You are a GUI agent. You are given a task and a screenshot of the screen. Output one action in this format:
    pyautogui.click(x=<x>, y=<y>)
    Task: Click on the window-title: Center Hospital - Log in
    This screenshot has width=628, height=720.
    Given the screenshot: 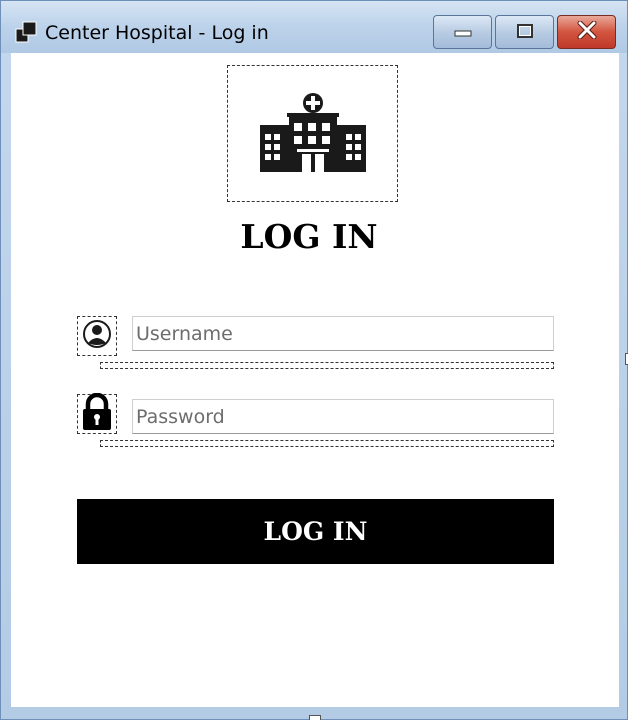 What is the action you would take?
    pyautogui.click(x=157, y=33)
    